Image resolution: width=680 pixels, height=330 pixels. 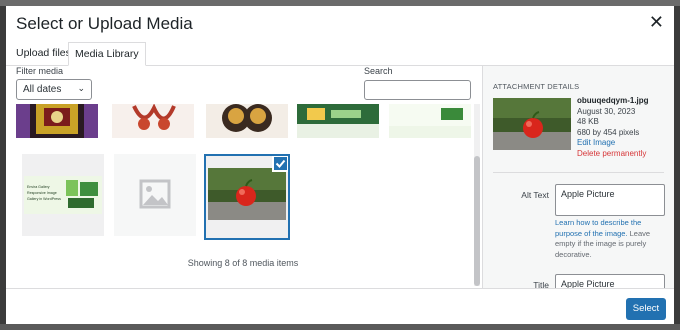 I want to click on title-field: Apple Picture, so click(x=610, y=281).